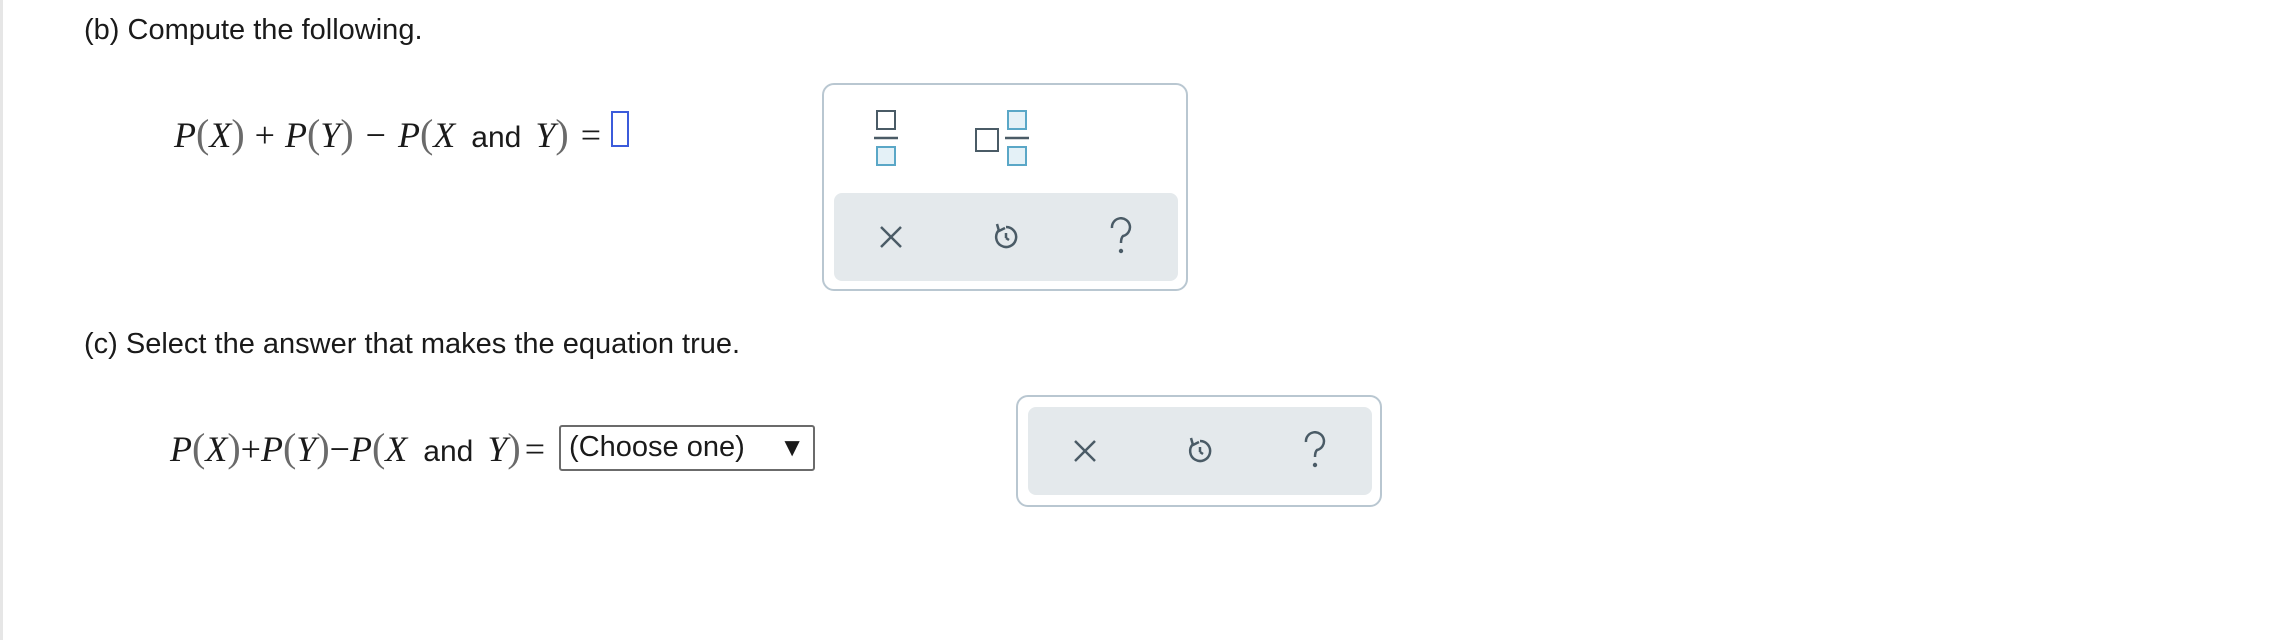 The height and width of the screenshot is (640, 2292). What do you see at coordinates (1, 320) in the screenshot?
I see `left-border` at bounding box center [1, 320].